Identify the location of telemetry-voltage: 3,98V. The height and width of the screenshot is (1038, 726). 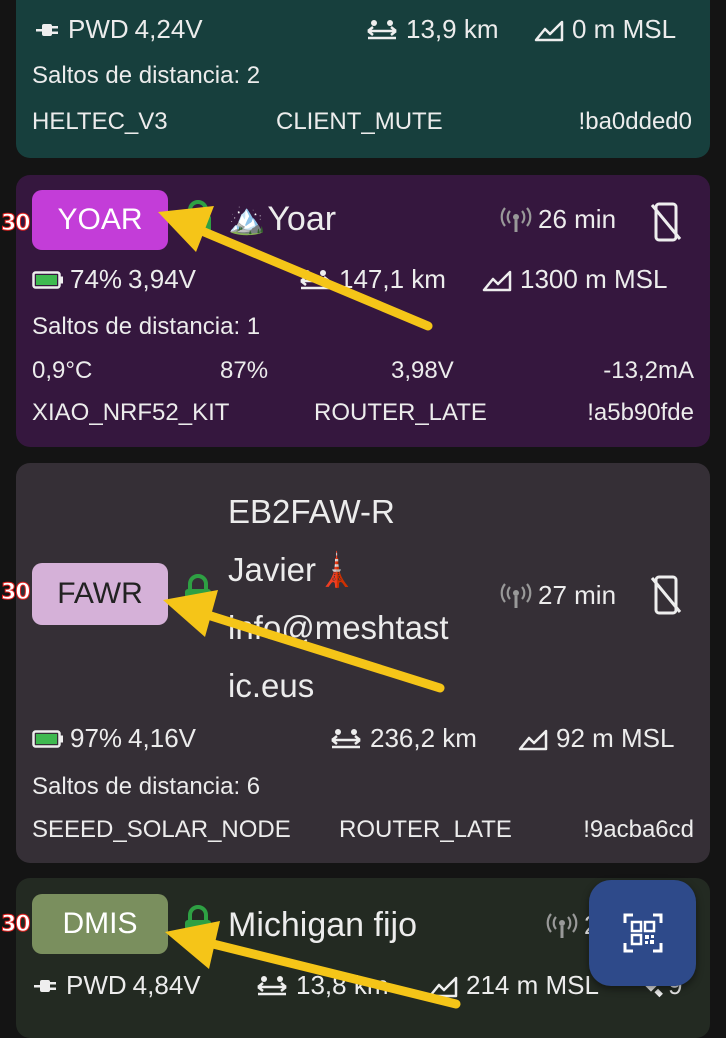
(422, 370).